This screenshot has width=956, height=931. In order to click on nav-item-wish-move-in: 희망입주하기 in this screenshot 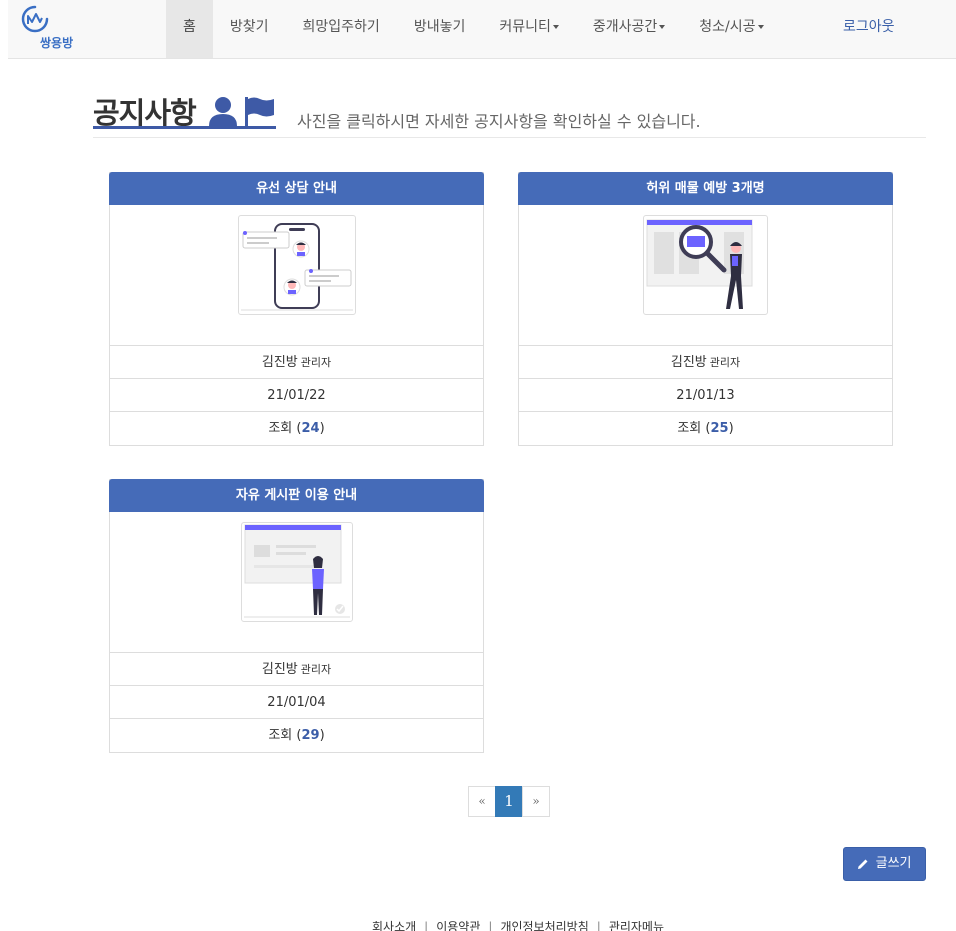, I will do `click(341, 29)`.